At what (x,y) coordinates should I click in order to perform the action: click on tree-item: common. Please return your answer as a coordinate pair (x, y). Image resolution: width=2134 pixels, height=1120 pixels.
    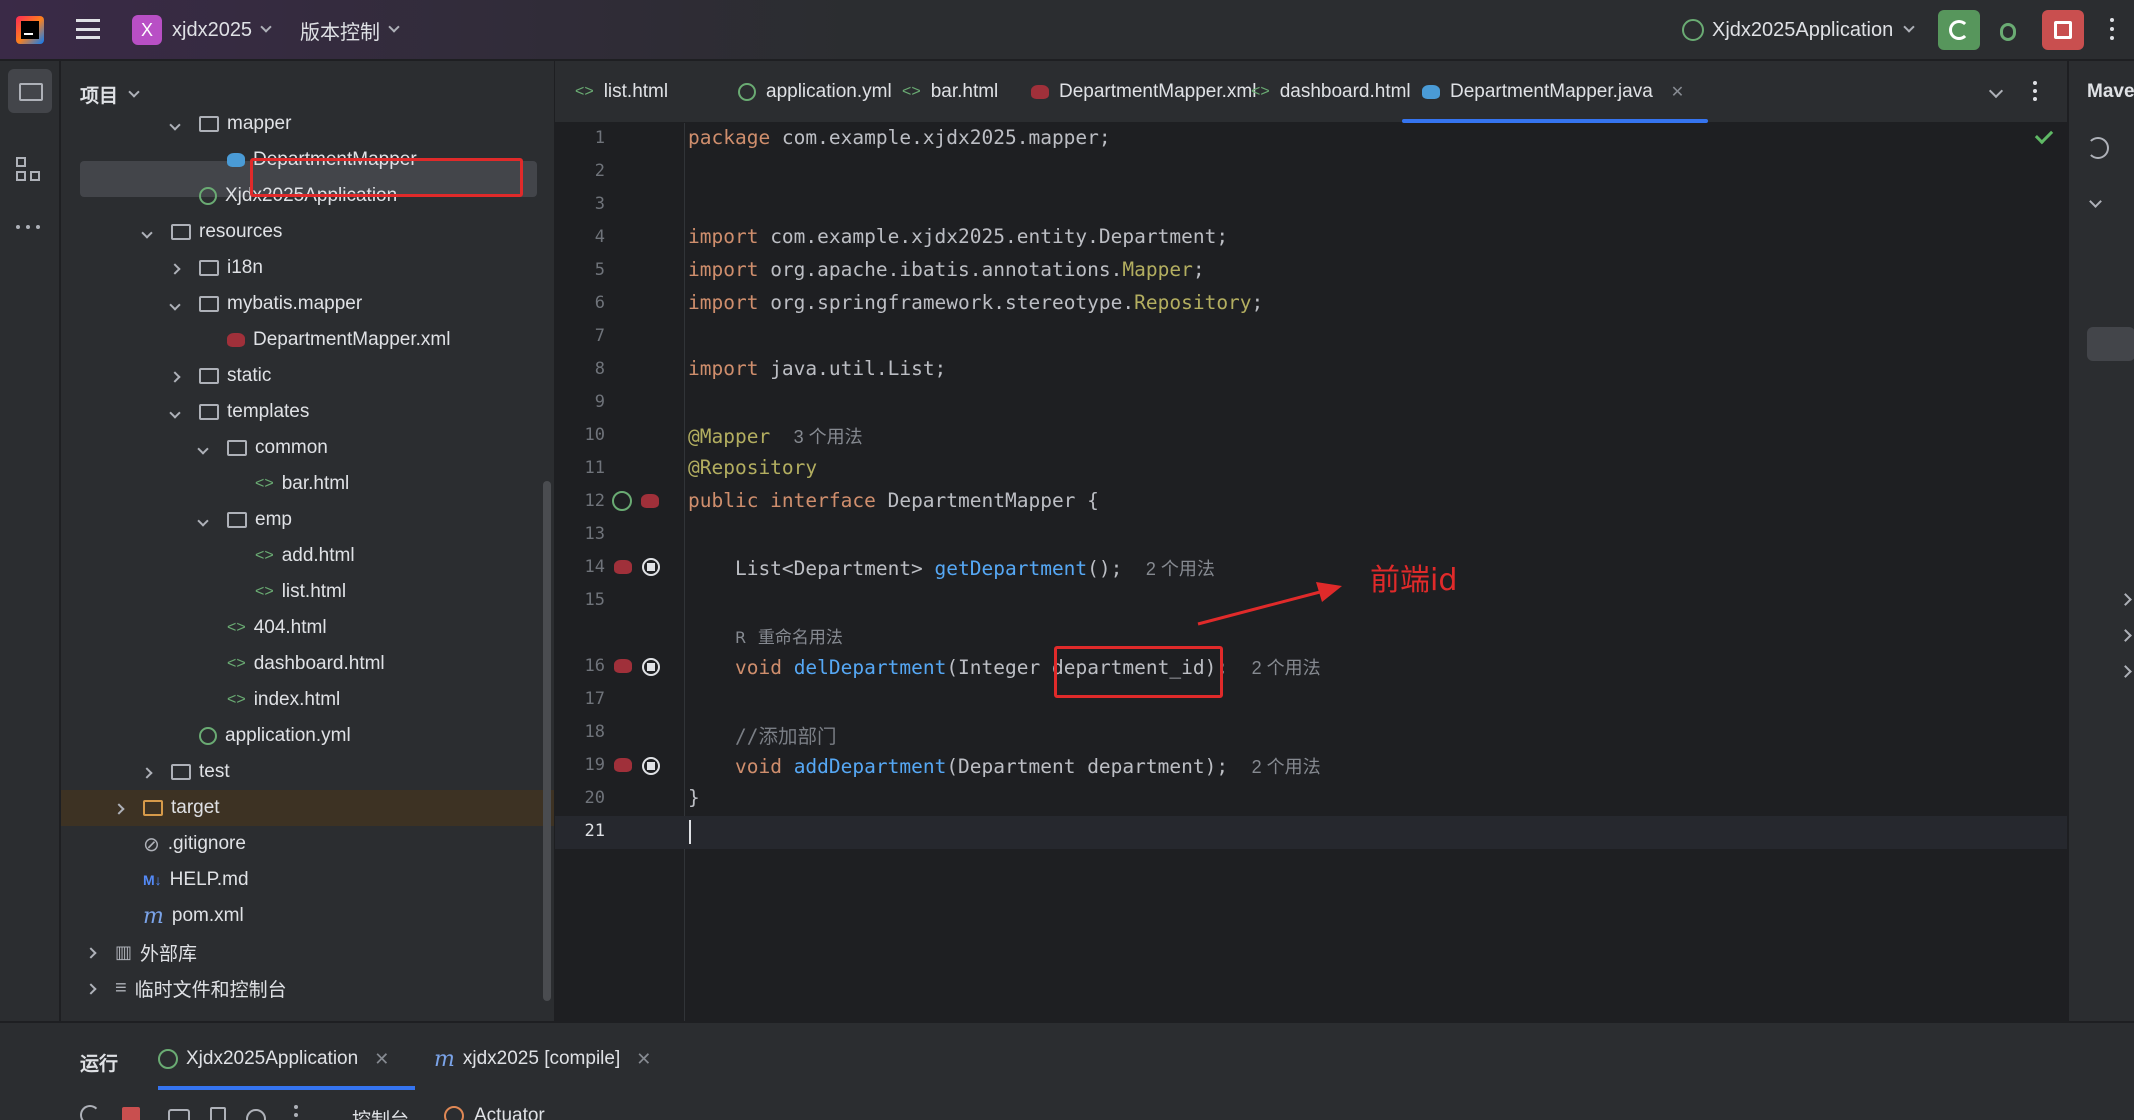
    Looking at the image, I should click on (262, 448).